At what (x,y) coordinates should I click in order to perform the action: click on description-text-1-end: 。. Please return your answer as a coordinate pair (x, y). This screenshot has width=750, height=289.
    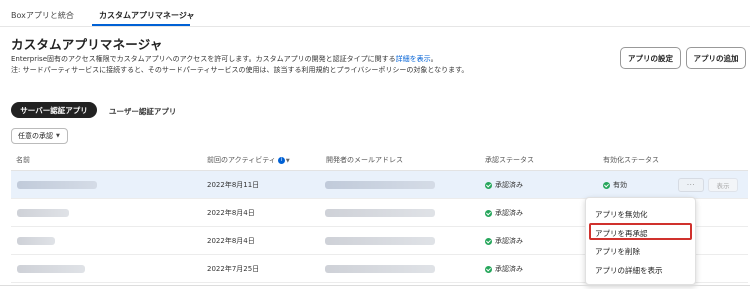
    Looking at the image, I should click on (434, 59).